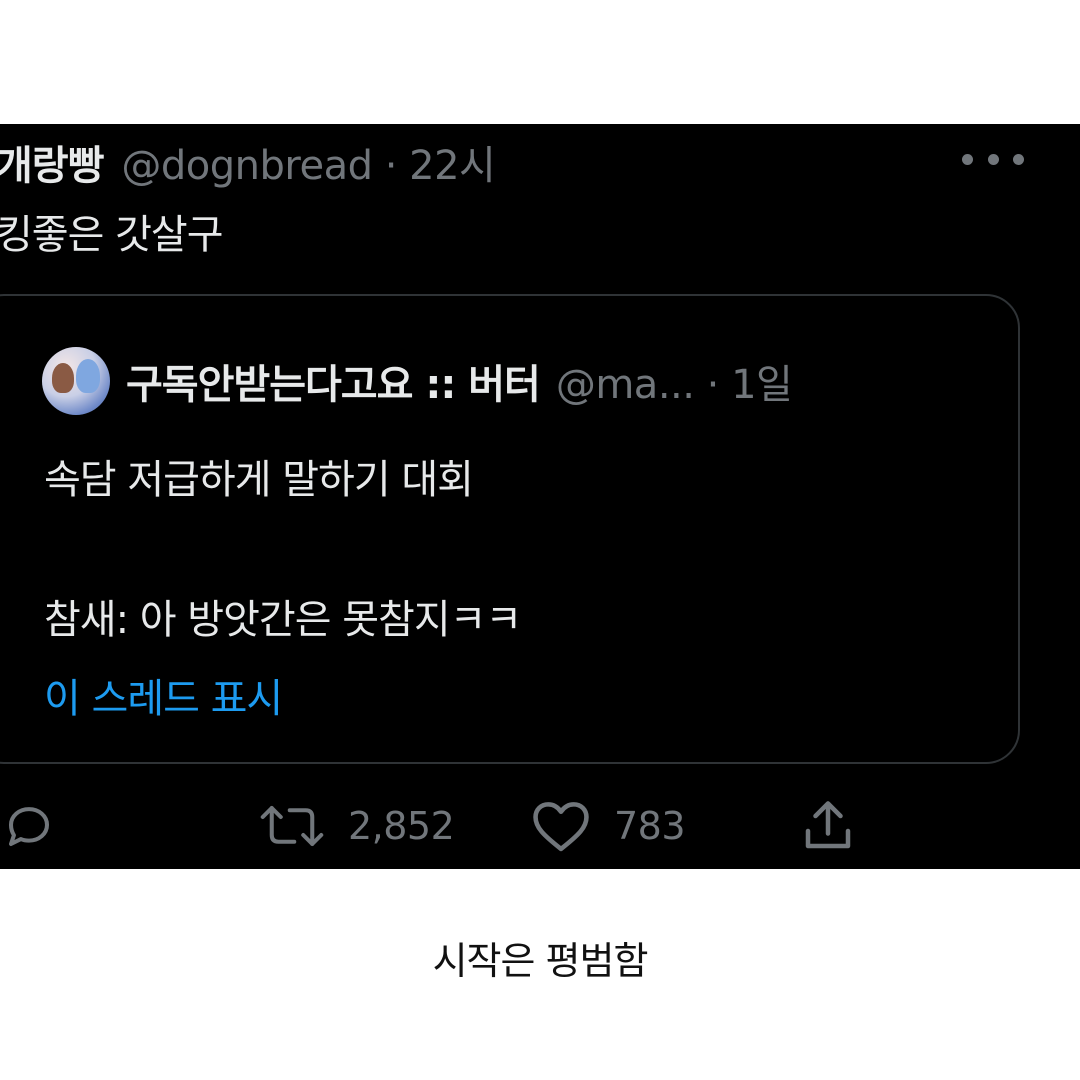  I want to click on quote-body: 속담 저급하게 말하기 대회 참새: 아 방앗간은 못참지ㅋㅋ, so click(283, 550).